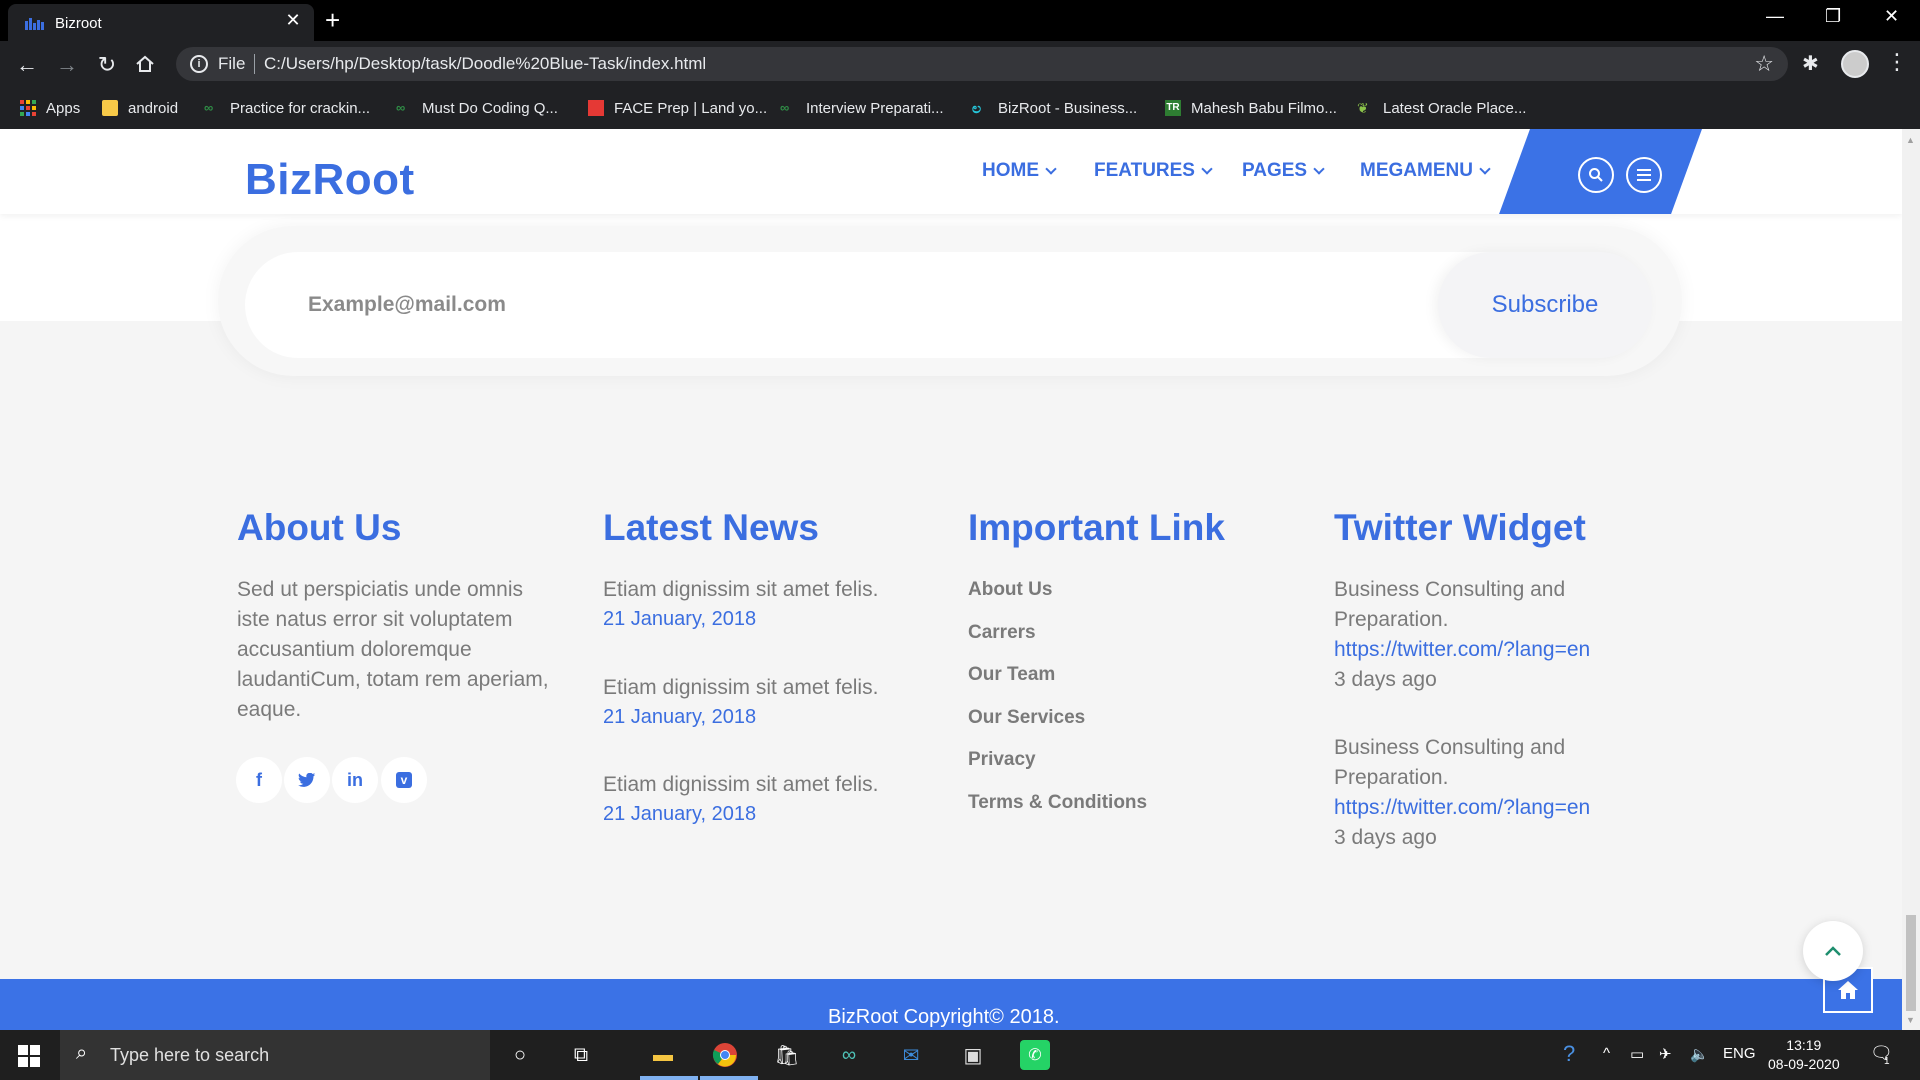  What do you see at coordinates (1096, 527) in the screenshot?
I see `links-heading: Important Link` at bounding box center [1096, 527].